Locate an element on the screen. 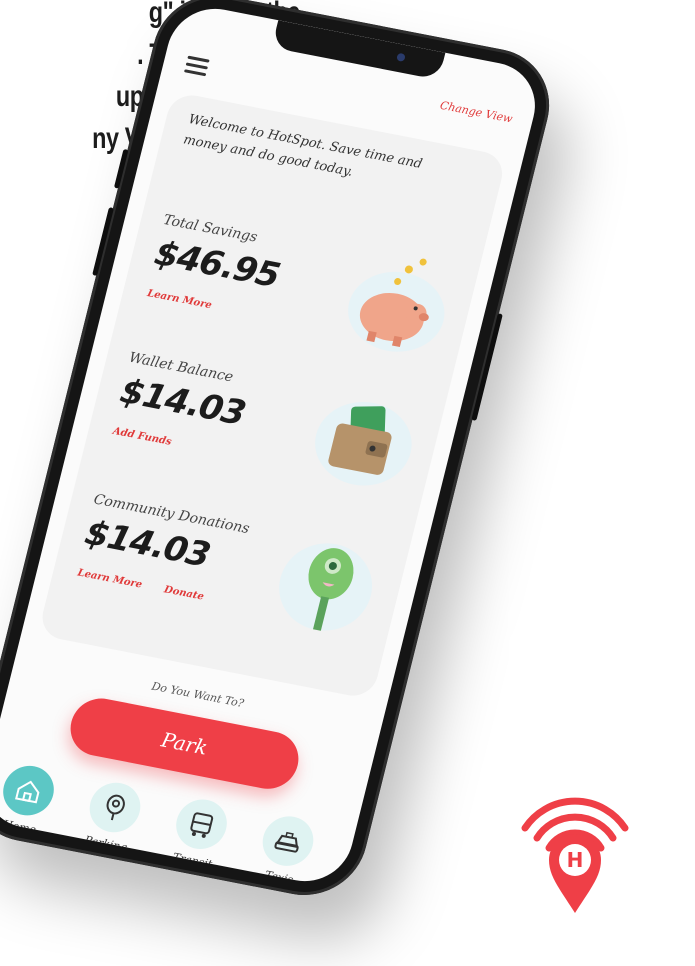 Image resolution: width=695 pixels, height=966 pixels. bottom-tab-bar: Home Parking Transit Taxis is located at coordinates (173, 824).